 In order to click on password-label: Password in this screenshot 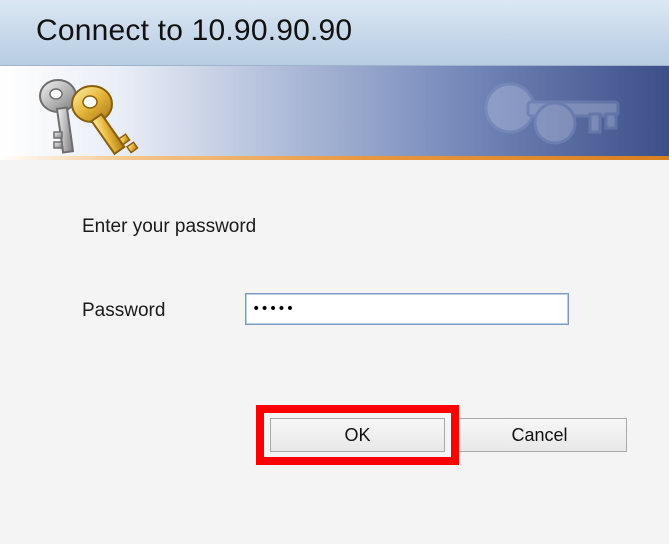, I will do `click(124, 310)`.